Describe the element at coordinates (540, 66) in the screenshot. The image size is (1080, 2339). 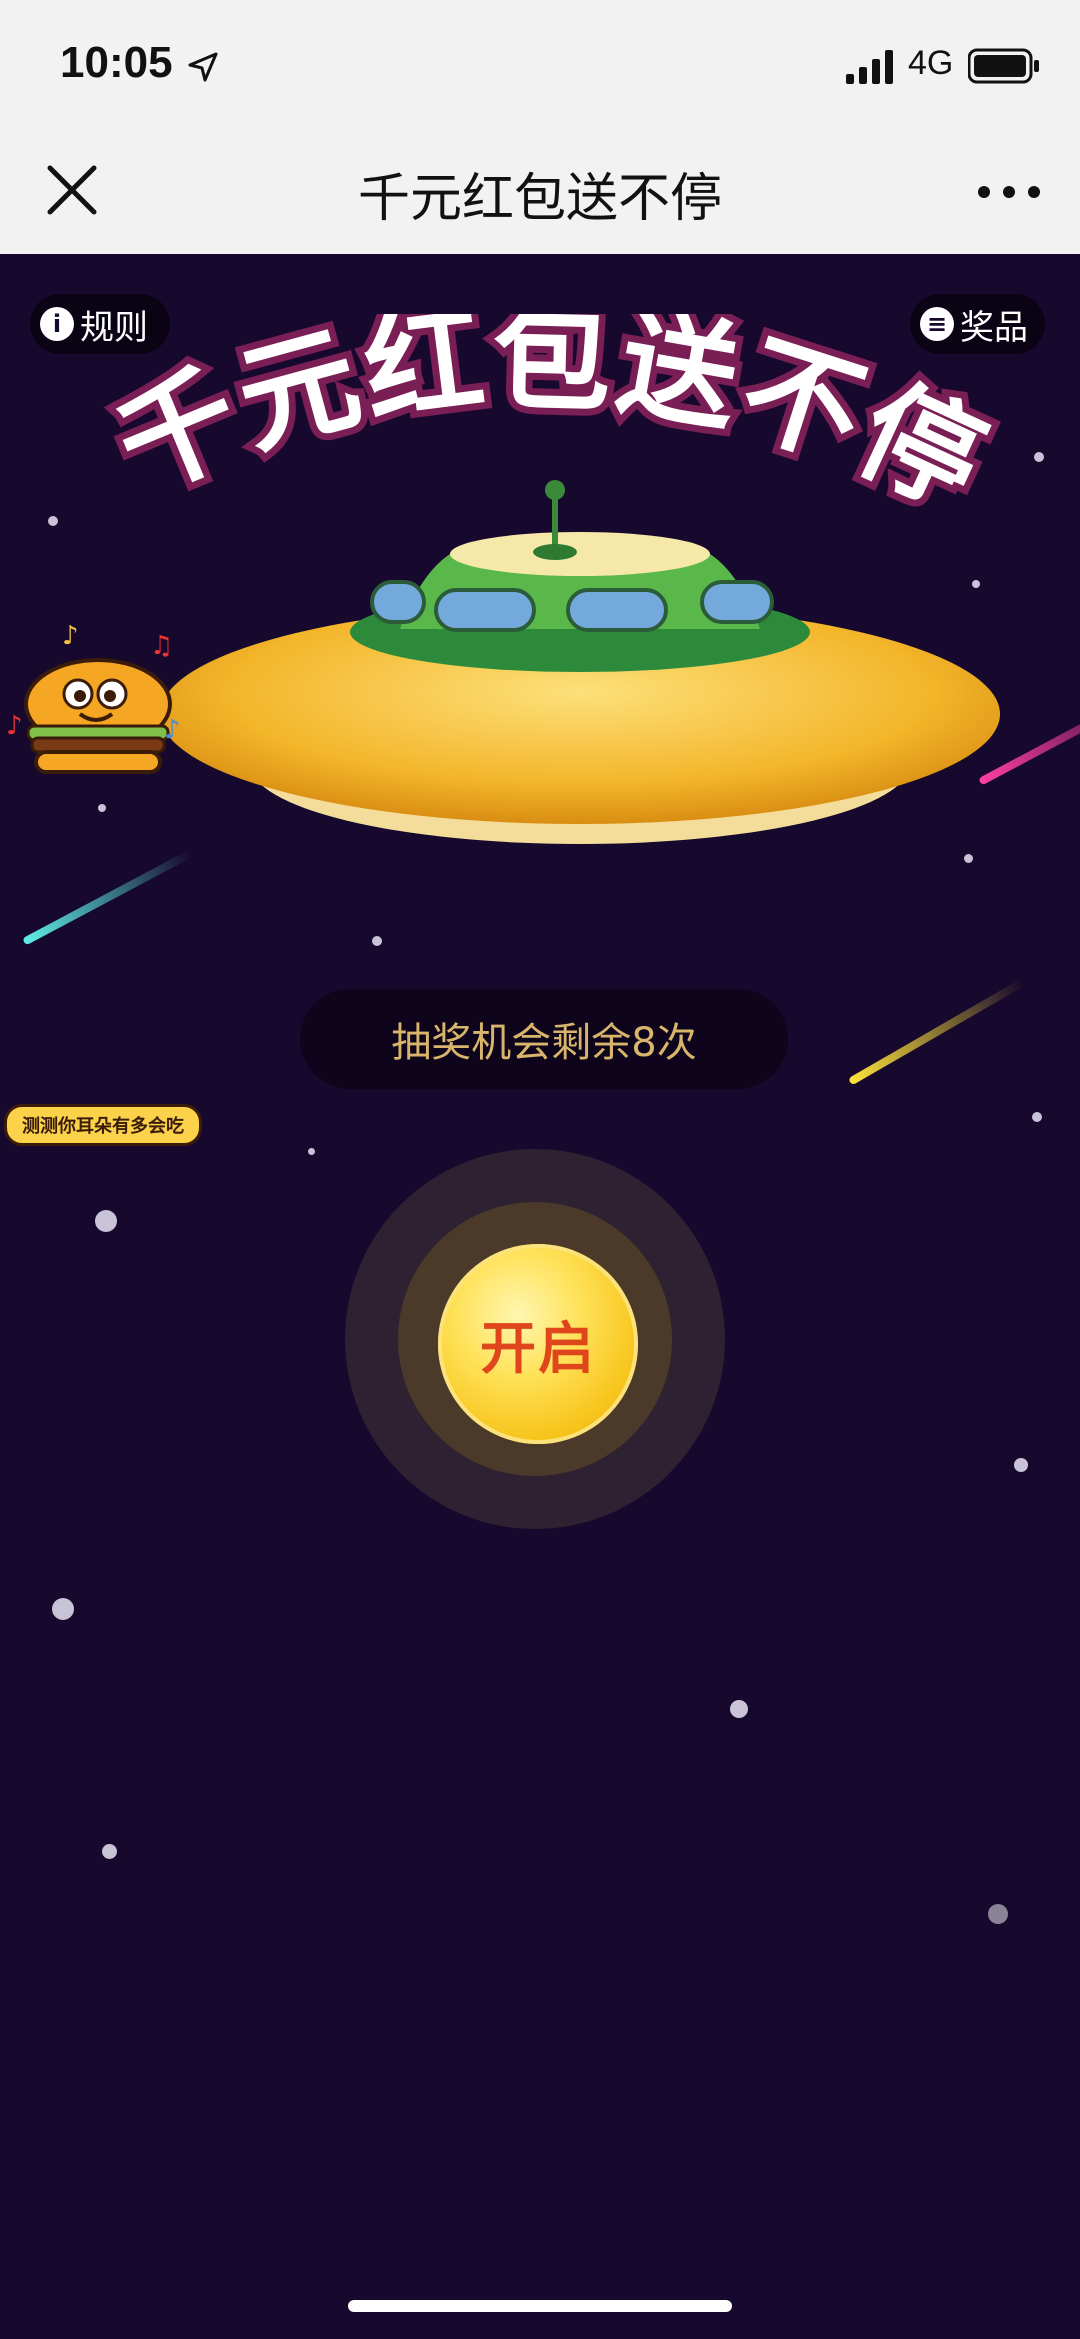
I see `status-bar: 10:05 4G` at that location.